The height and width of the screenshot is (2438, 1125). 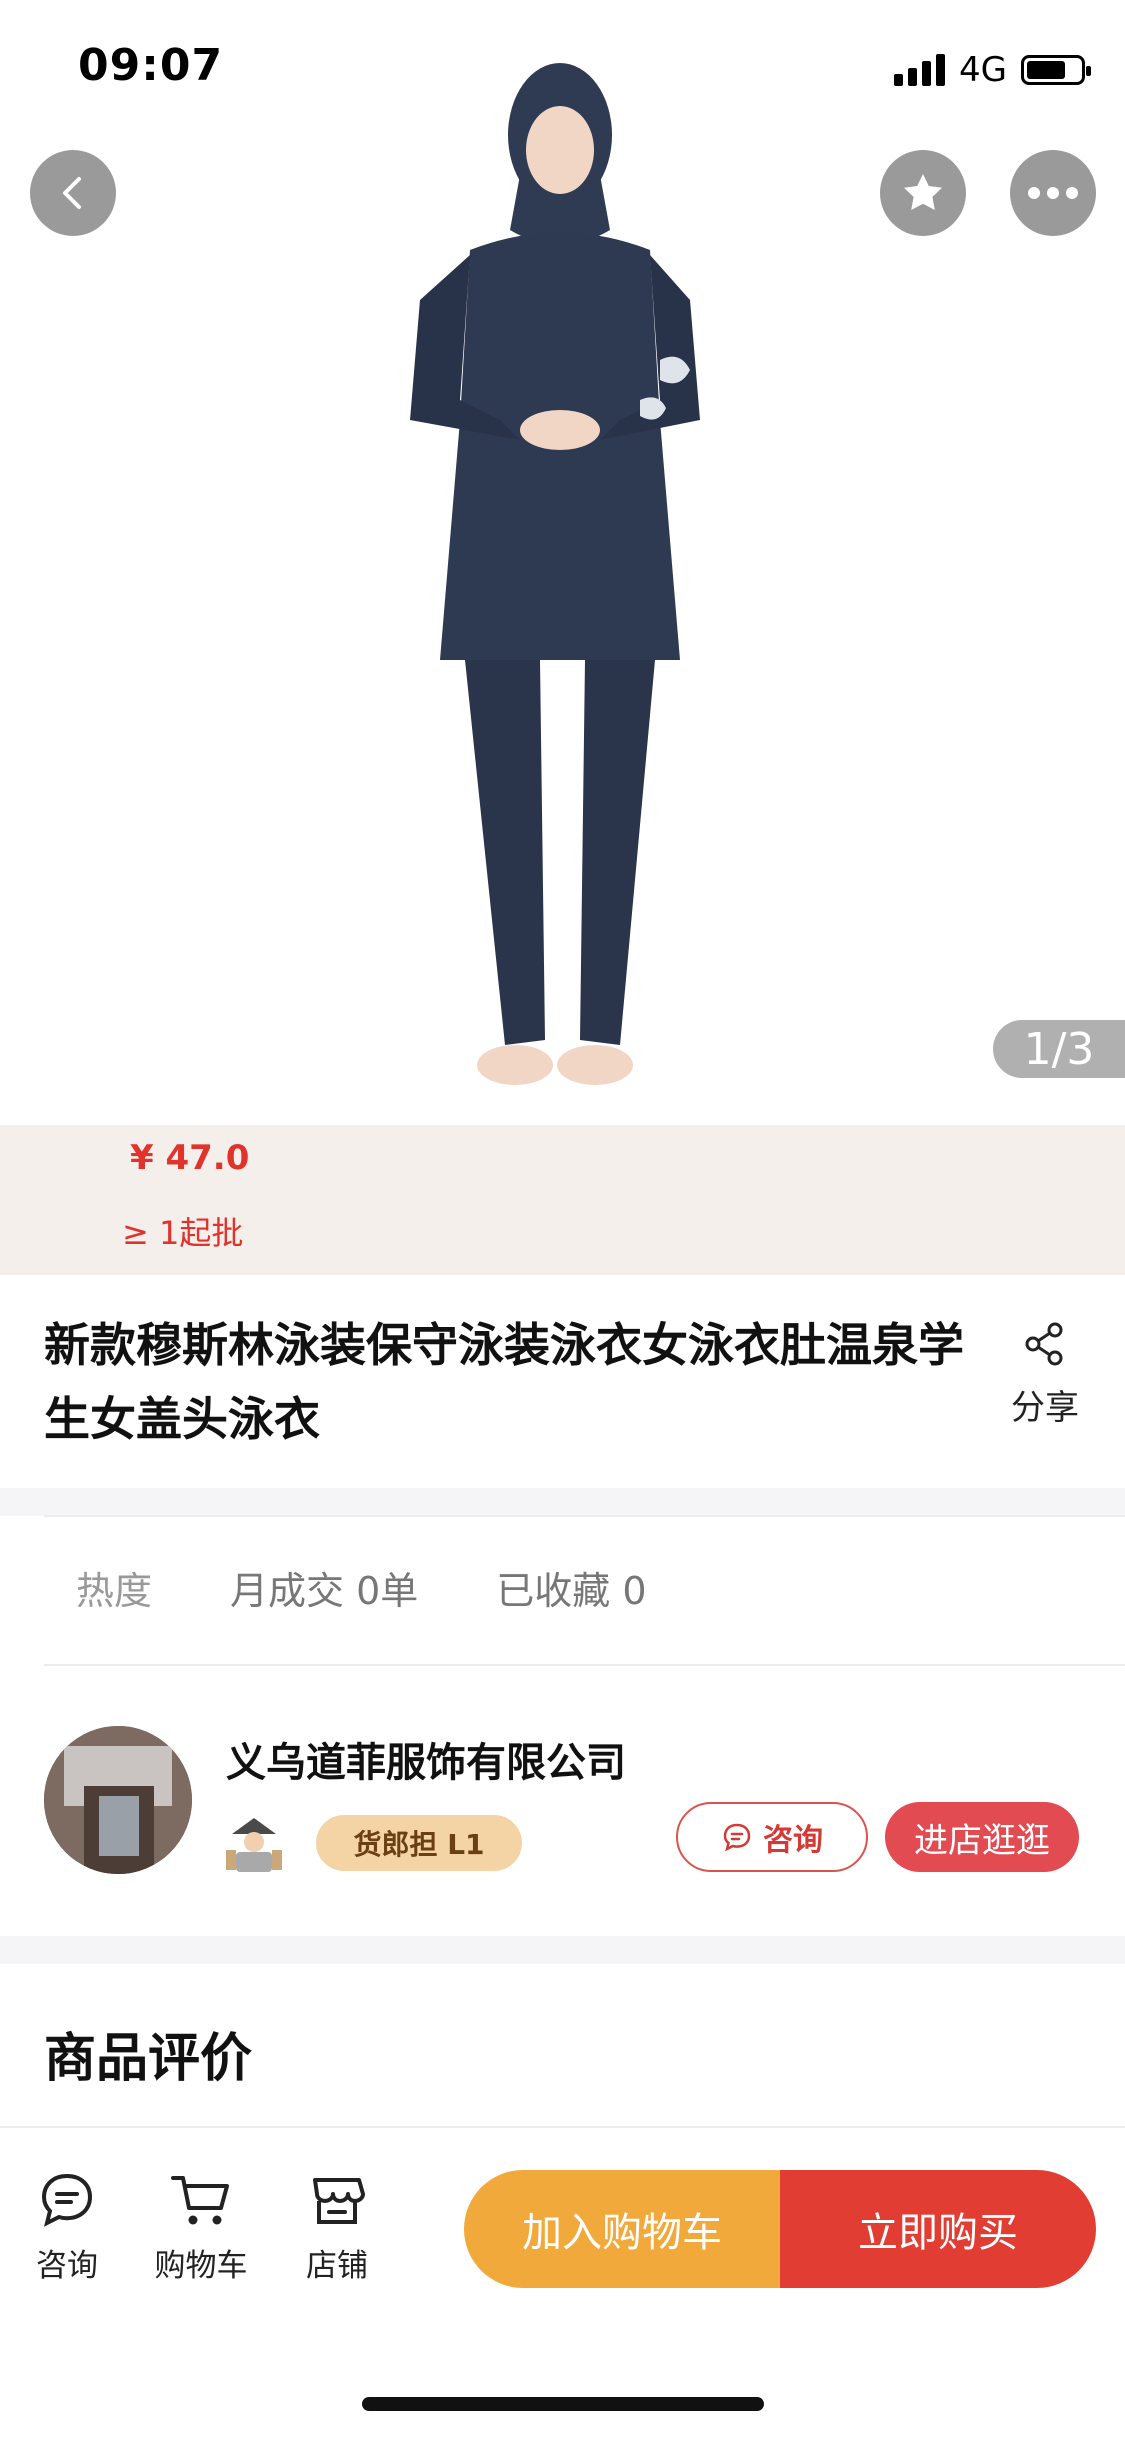 I want to click on share-label: 分享, so click(x=1045, y=1408).